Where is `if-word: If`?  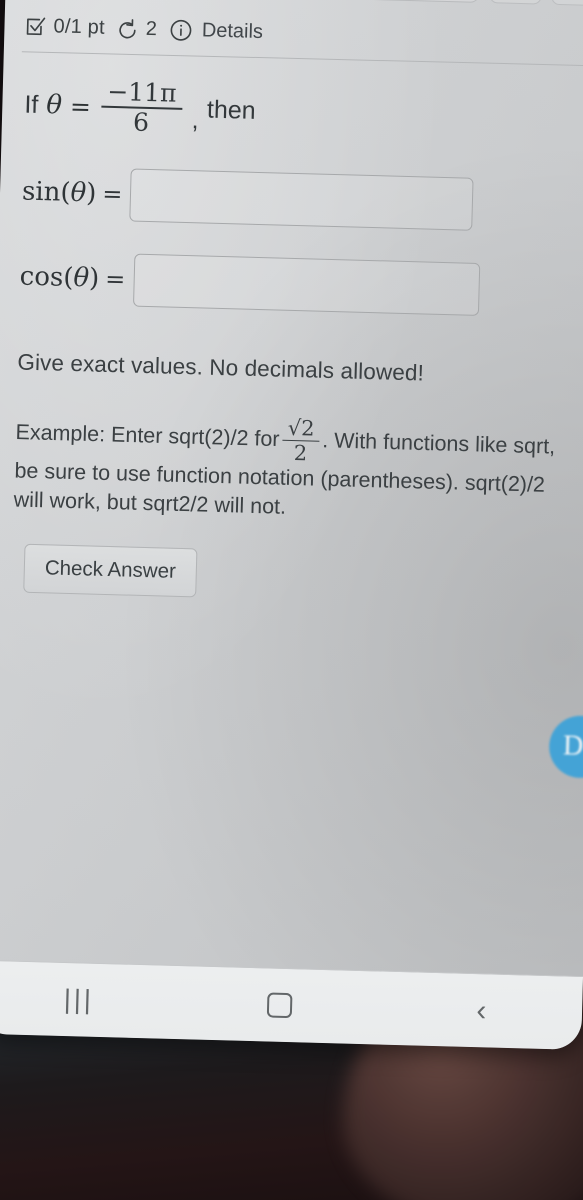
if-word: If is located at coordinates (31, 104).